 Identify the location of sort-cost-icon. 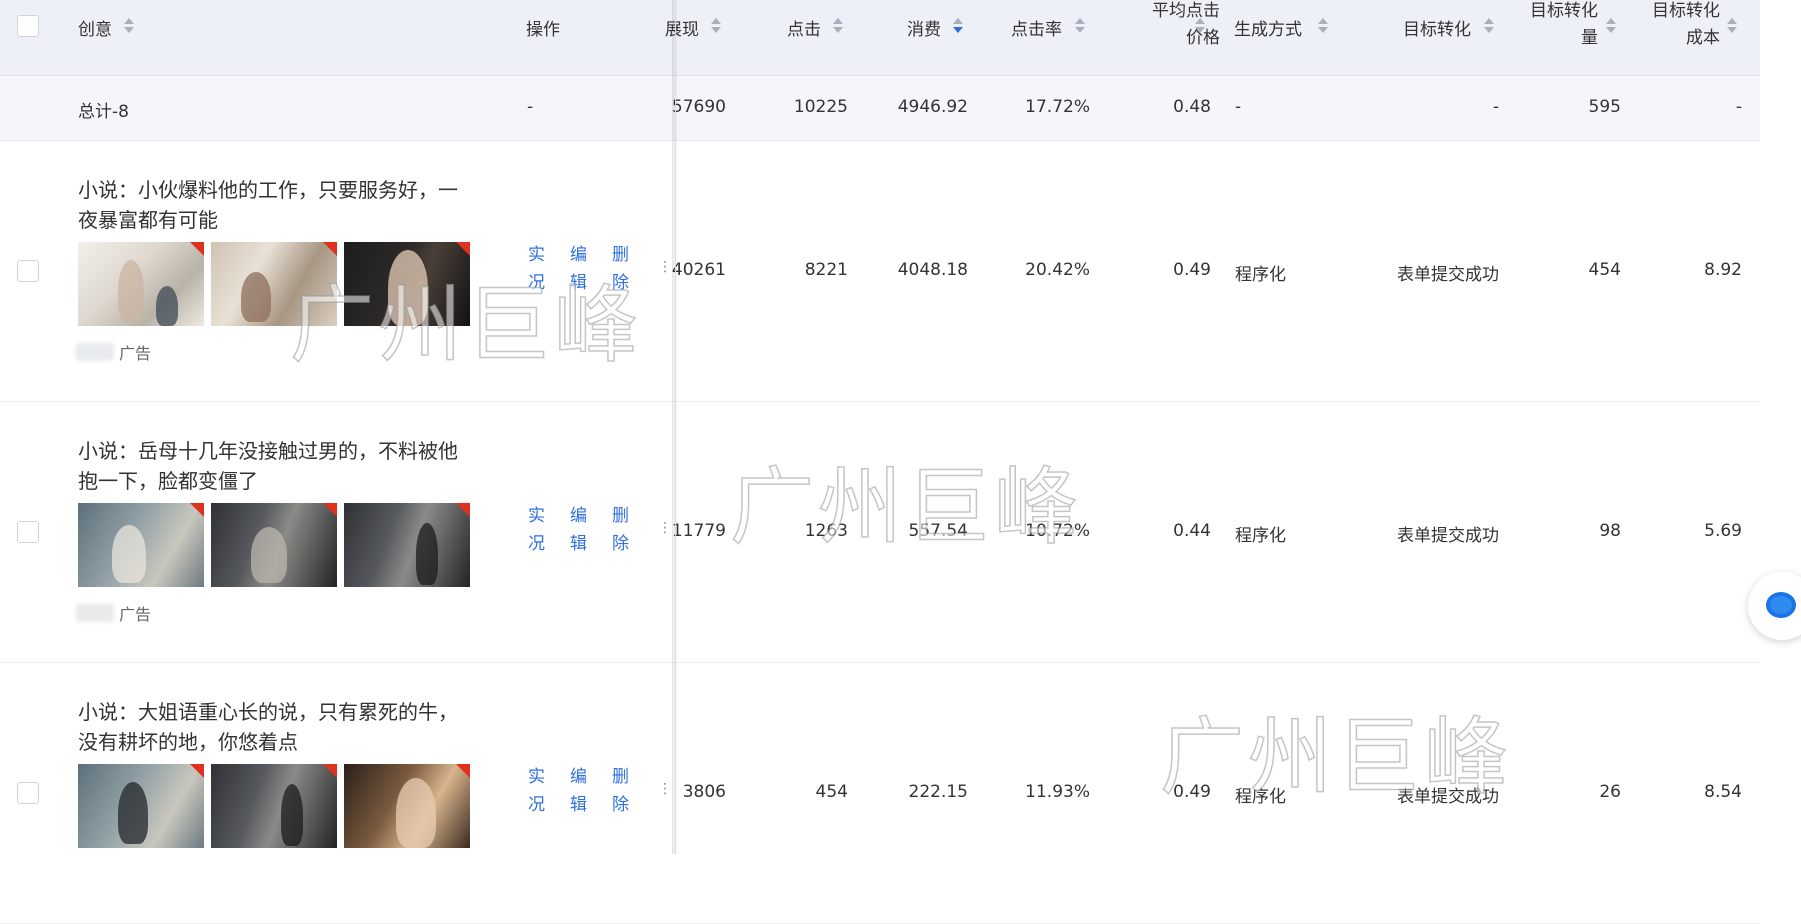
(958, 26).